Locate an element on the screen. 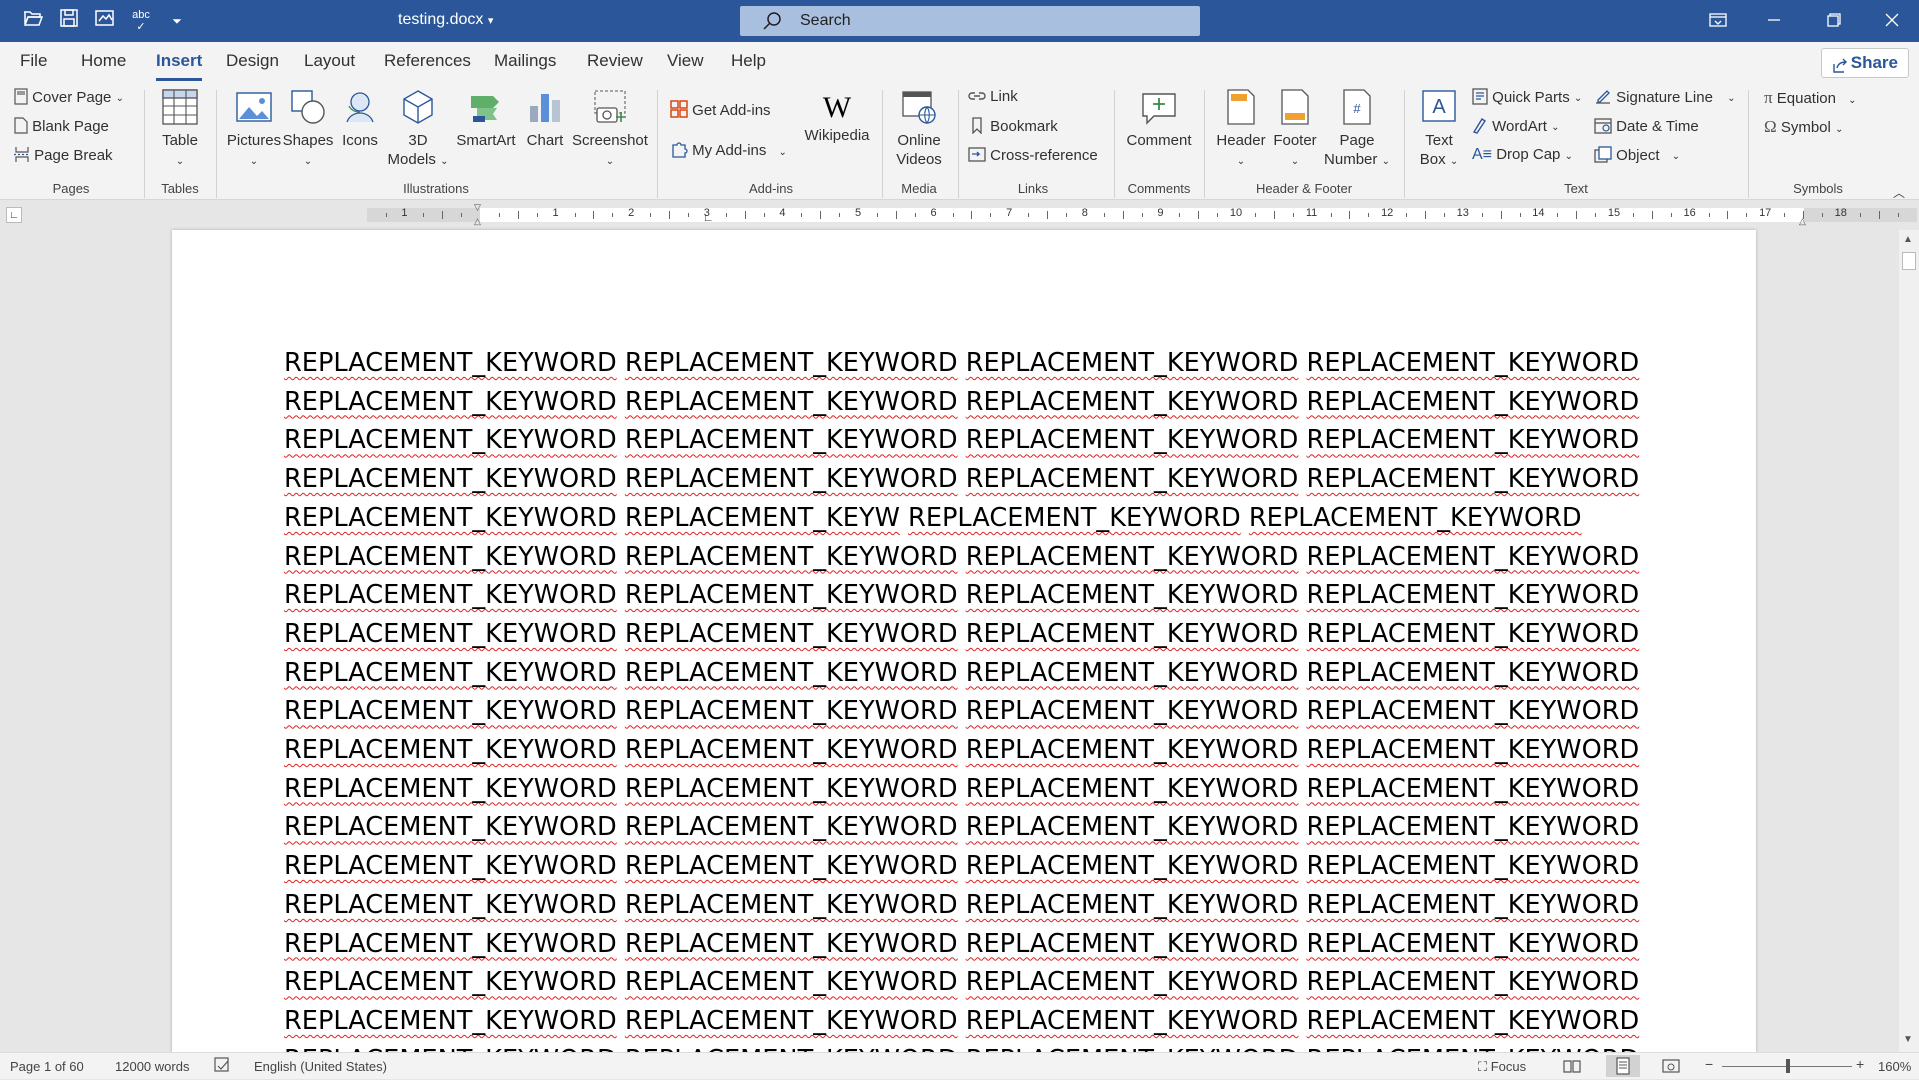 Image resolution: width=1919 pixels, height=1080 pixels. shapes-button: Shapes ⌄ is located at coordinates (308, 129).